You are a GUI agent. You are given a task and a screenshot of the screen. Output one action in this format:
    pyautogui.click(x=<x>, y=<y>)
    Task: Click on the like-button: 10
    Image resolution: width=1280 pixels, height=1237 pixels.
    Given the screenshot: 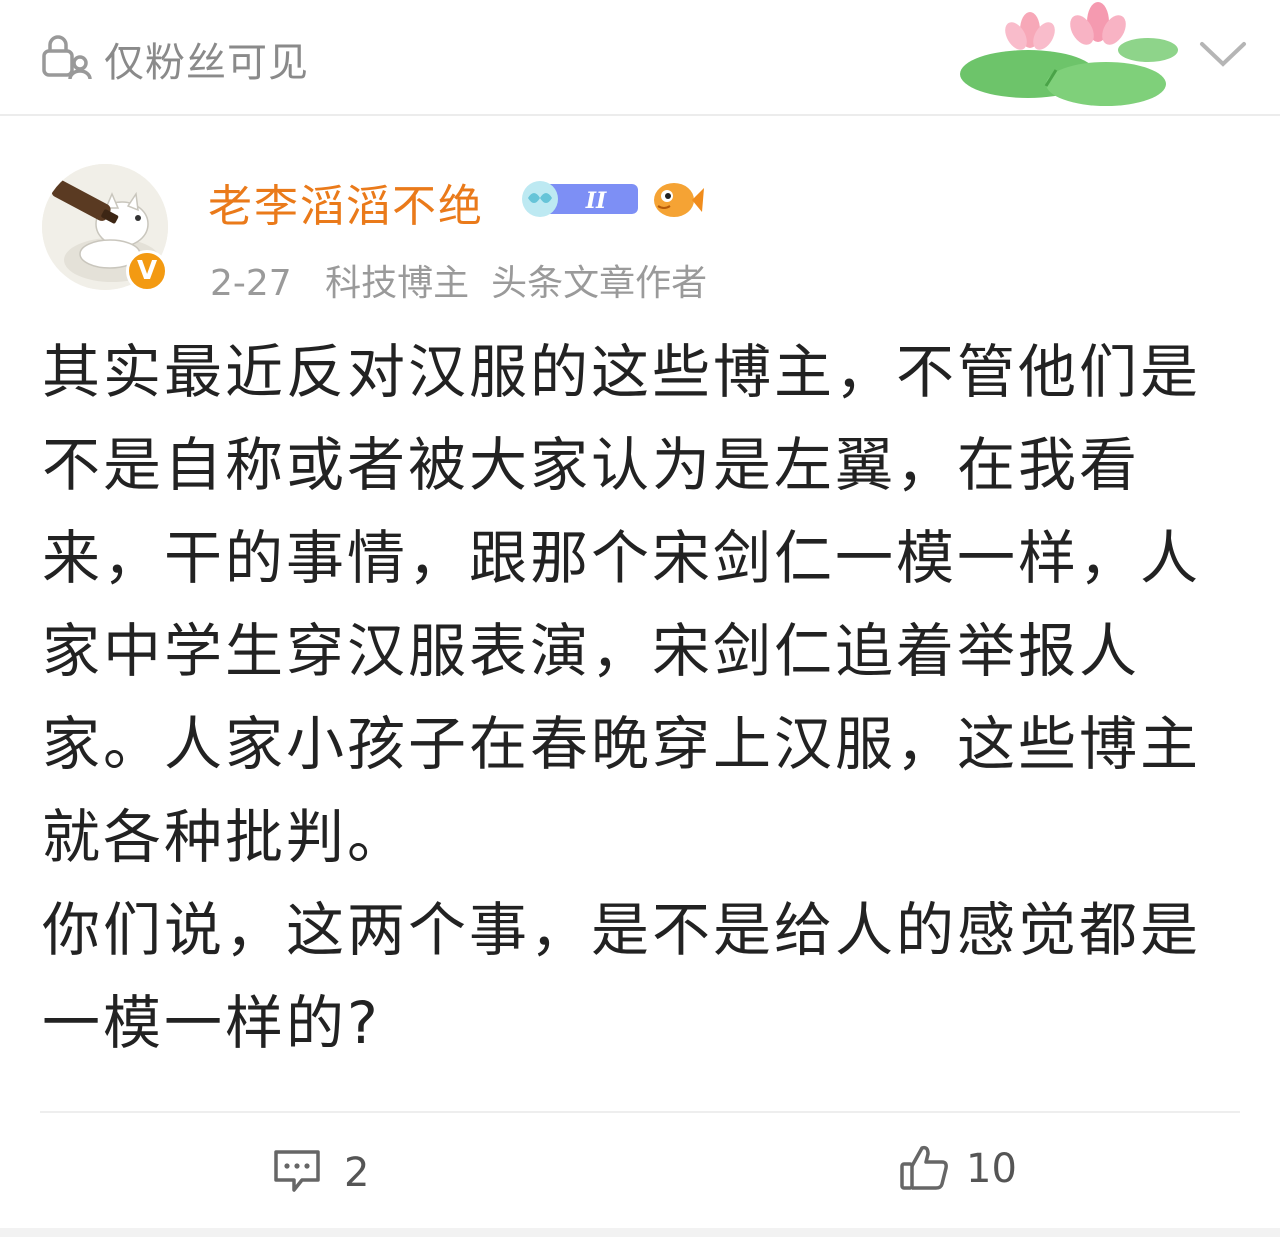 What is the action you would take?
    pyautogui.click(x=957, y=1169)
    